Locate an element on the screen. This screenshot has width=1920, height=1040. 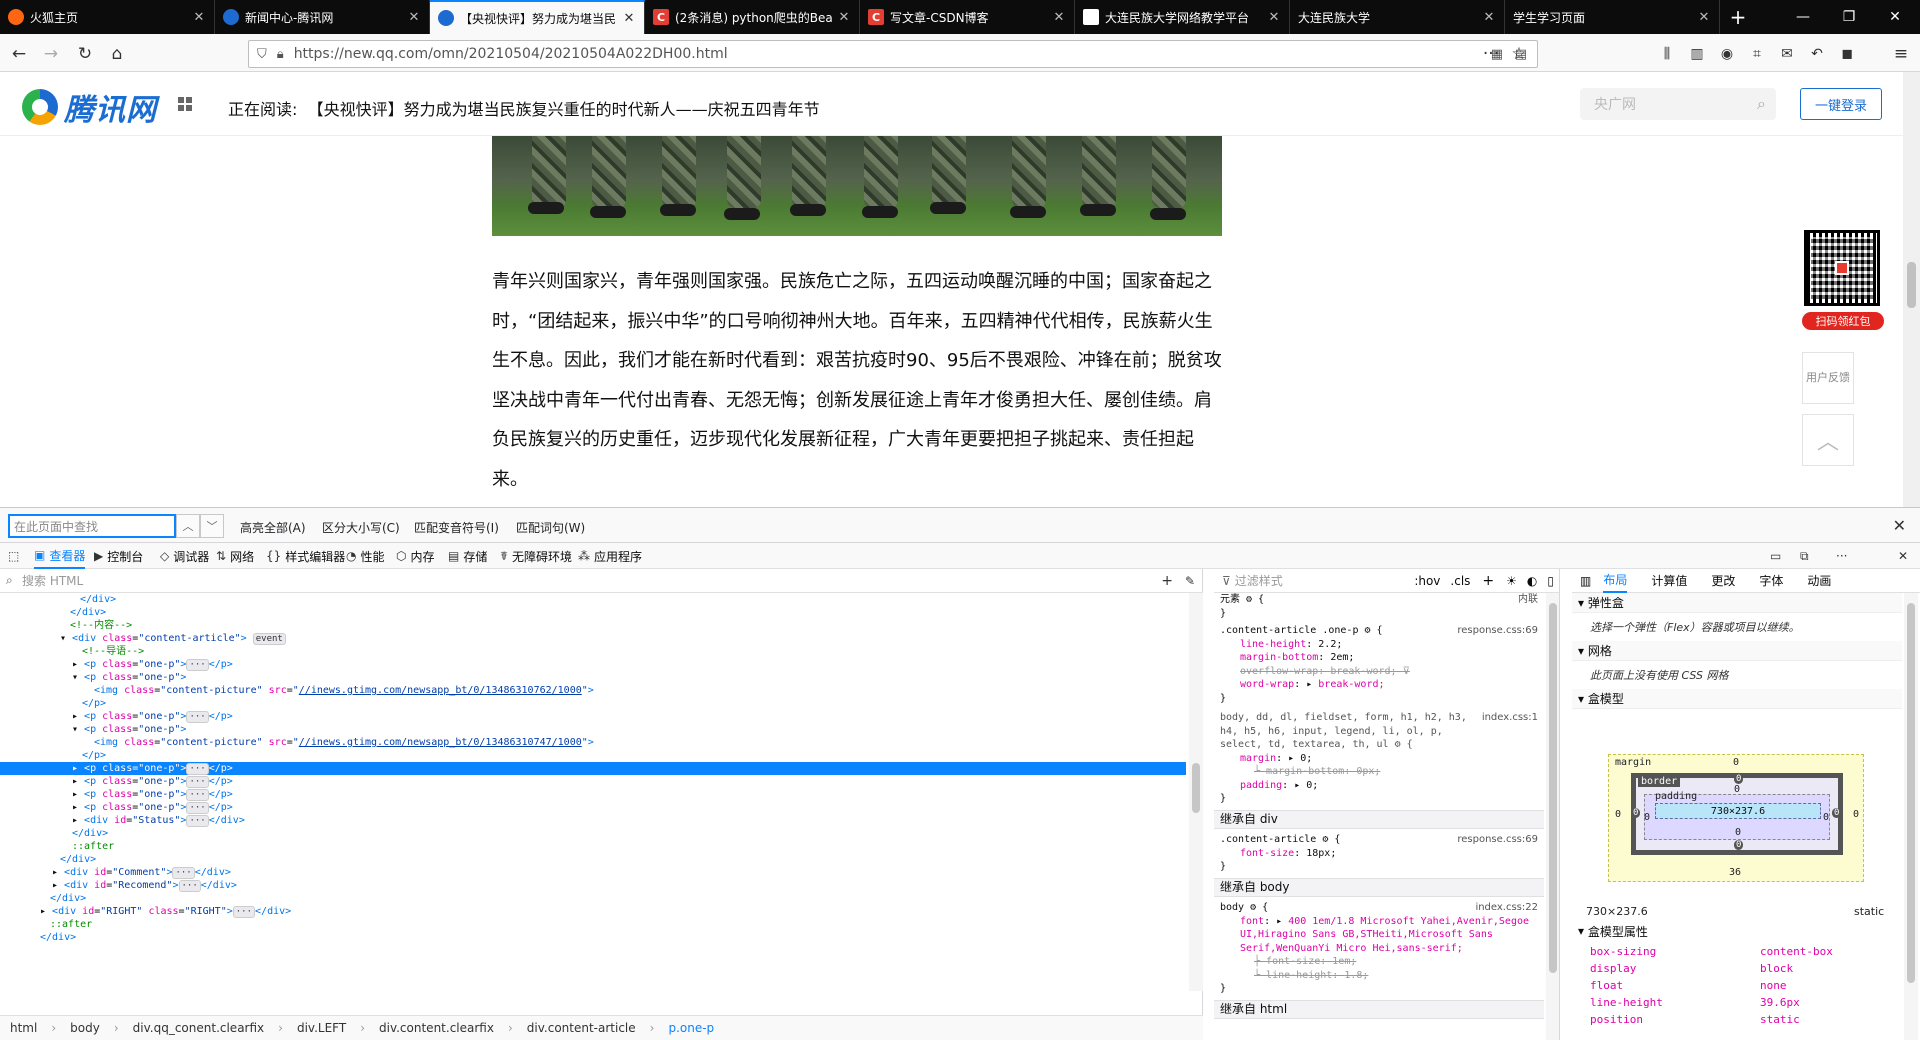
devtools-tab: ⬡ 内存 is located at coordinates (415, 556).